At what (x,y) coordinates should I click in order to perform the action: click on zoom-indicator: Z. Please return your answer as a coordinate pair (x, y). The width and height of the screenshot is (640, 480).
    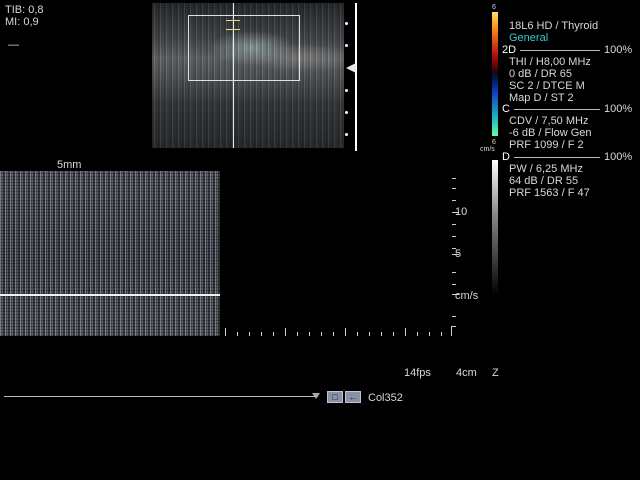
    Looking at the image, I should click on (495, 373).